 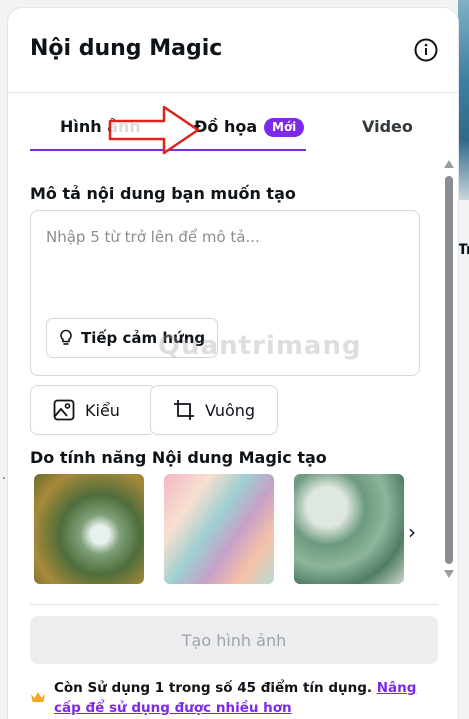 What do you see at coordinates (225, 126) in the screenshot?
I see `tab-graphics: Đồ họa` at bounding box center [225, 126].